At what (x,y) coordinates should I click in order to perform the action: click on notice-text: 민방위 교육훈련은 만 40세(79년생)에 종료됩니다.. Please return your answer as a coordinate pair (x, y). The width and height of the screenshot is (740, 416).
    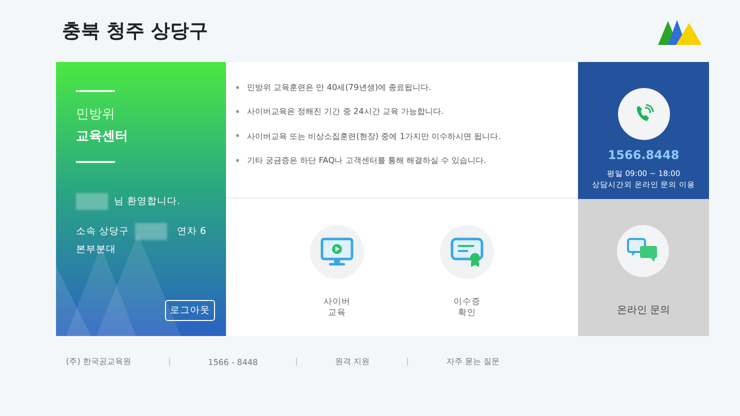
    Looking at the image, I should click on (339, 87).